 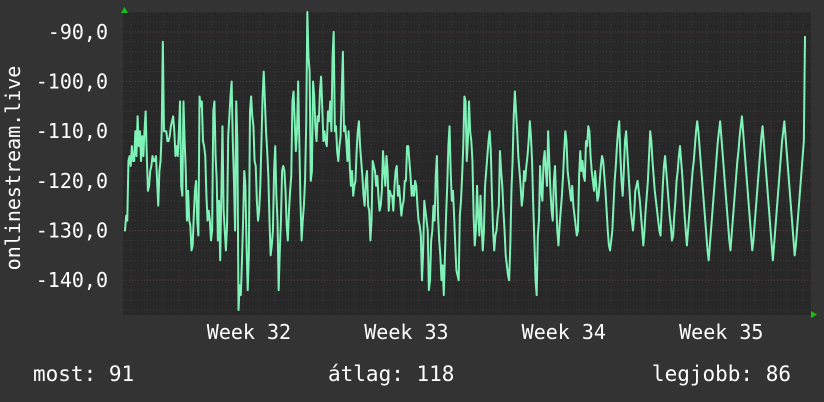 What do you see at coordinates (391, 374) in the screenshot?
I see `average-value-stat: átlag: 118` at bounding box center [391, 374].